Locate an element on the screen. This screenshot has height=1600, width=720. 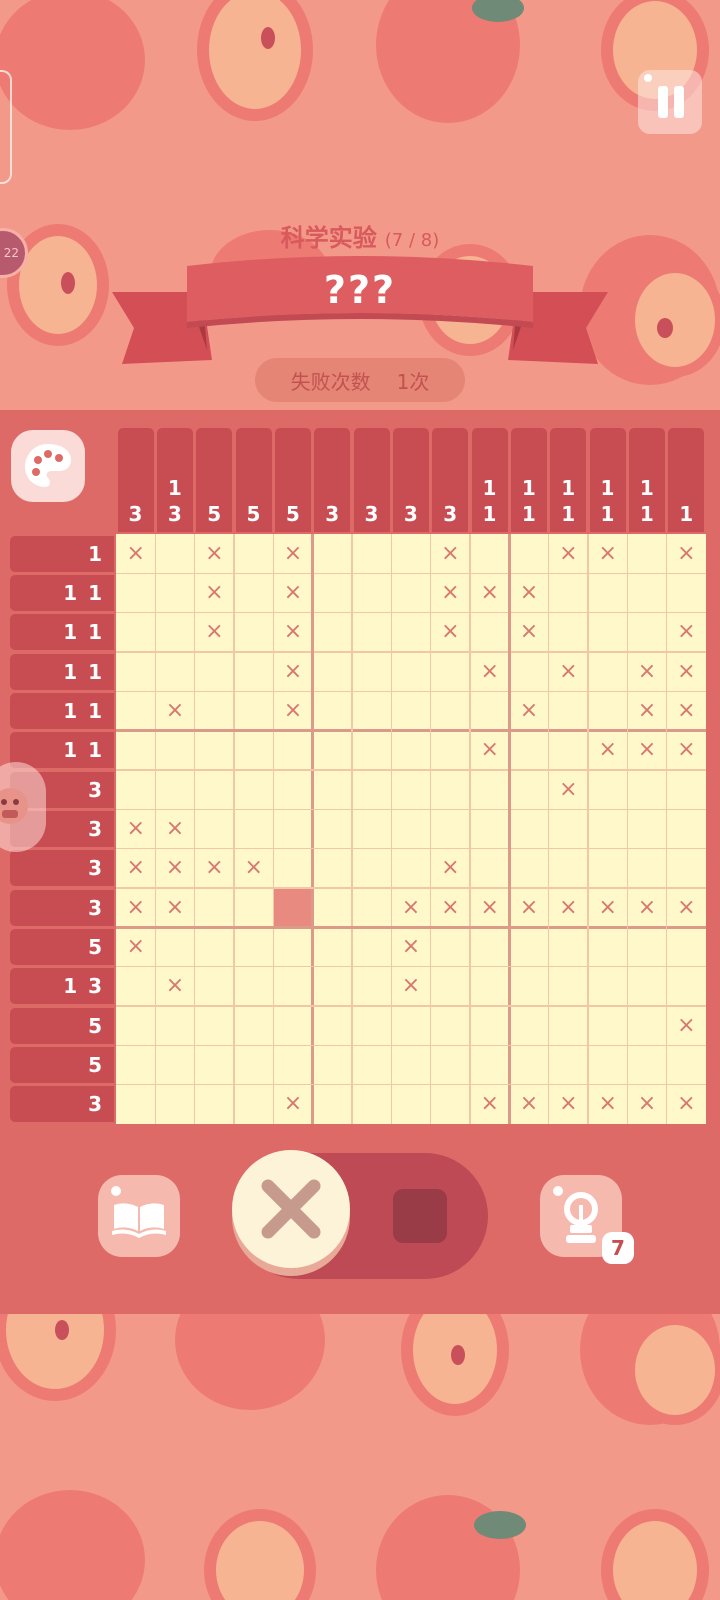
palette-button is located at coordinates (48, 466).